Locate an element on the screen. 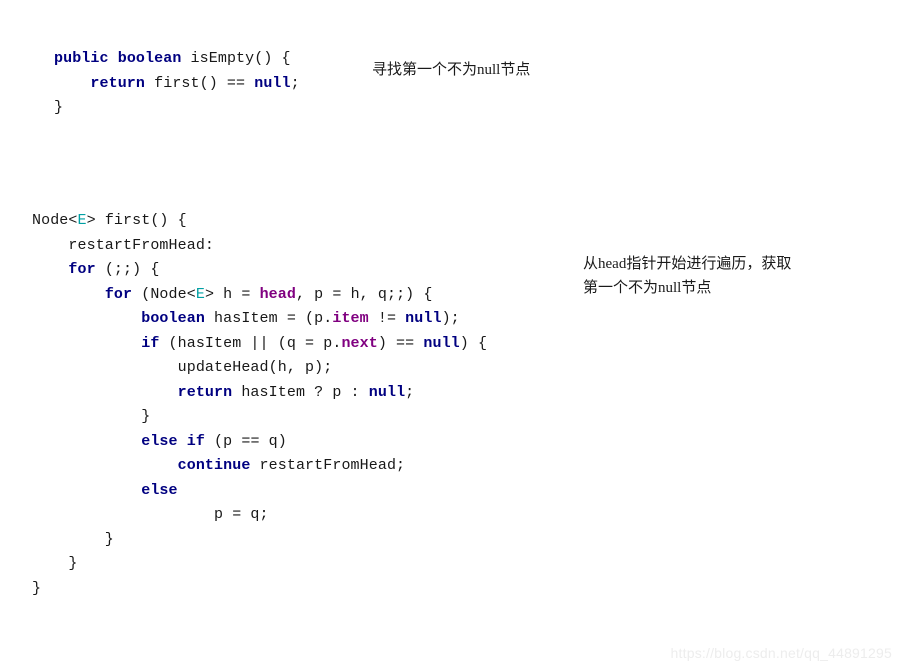 This screenshot has height=669, width=904. code-token-plain: > h = is located at coordinates (232, 294).